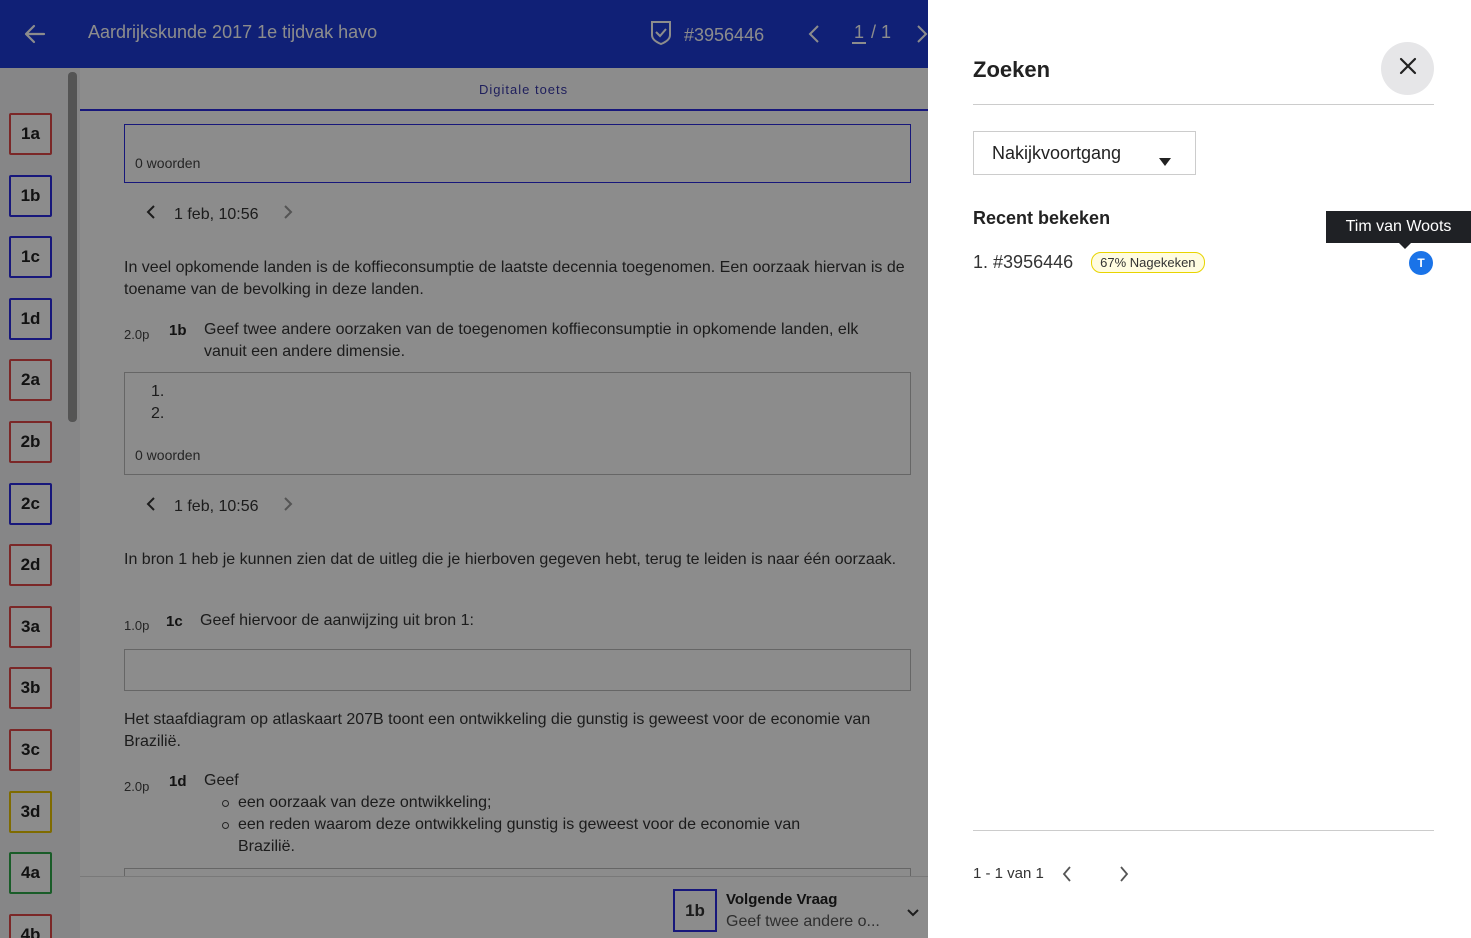 Image resolution: width=1471 pixels, height=938 pixels. Describe the element at coordinates (1057, 152) in the screenshot. I see `filter-value: Nakijkvoortgang` at that location.